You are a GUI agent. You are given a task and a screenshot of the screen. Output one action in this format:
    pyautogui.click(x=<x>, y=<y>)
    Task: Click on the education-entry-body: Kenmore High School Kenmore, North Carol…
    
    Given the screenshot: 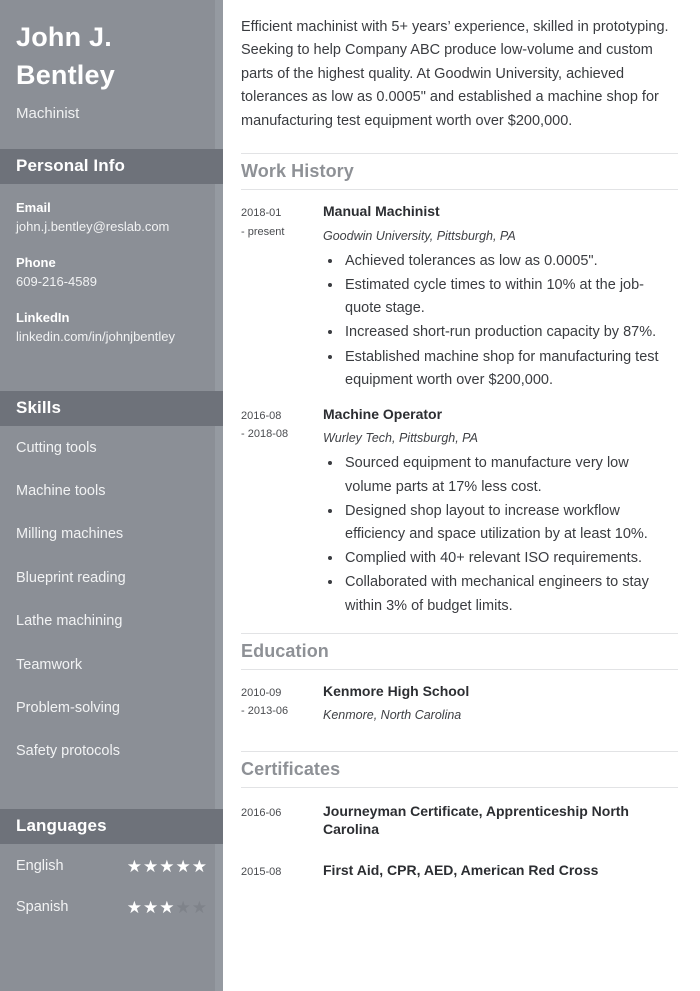 What is the action you would take?
    pyautogui.click(x=500, y=704)
    